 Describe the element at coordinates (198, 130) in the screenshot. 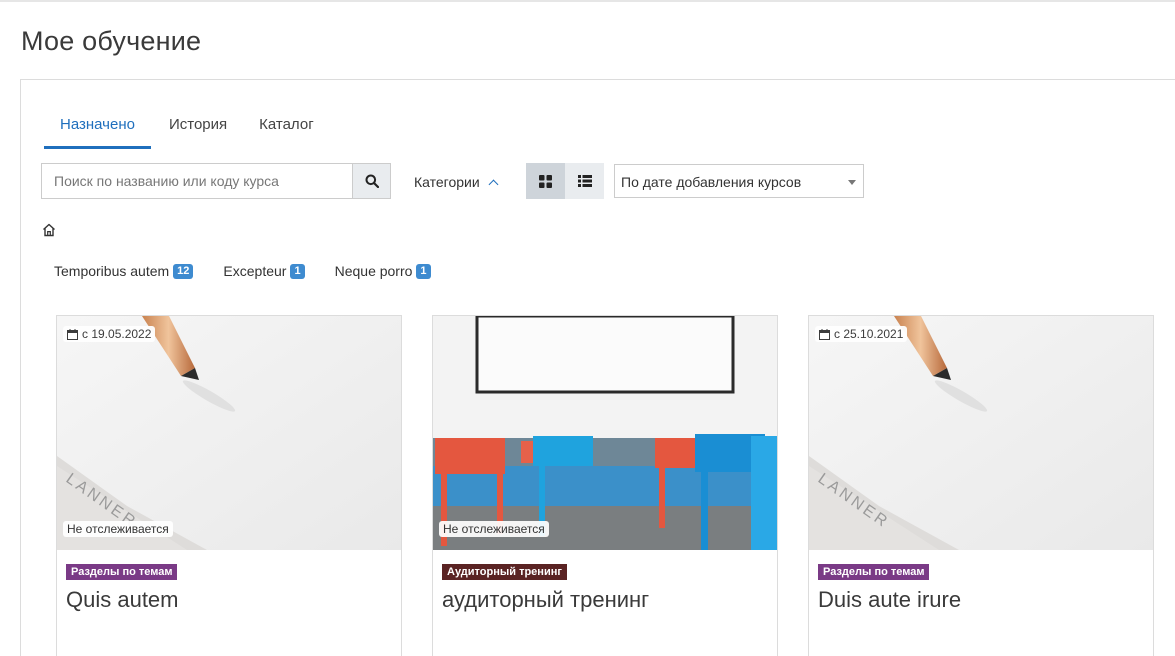

I see `tab-history: История` at that location.